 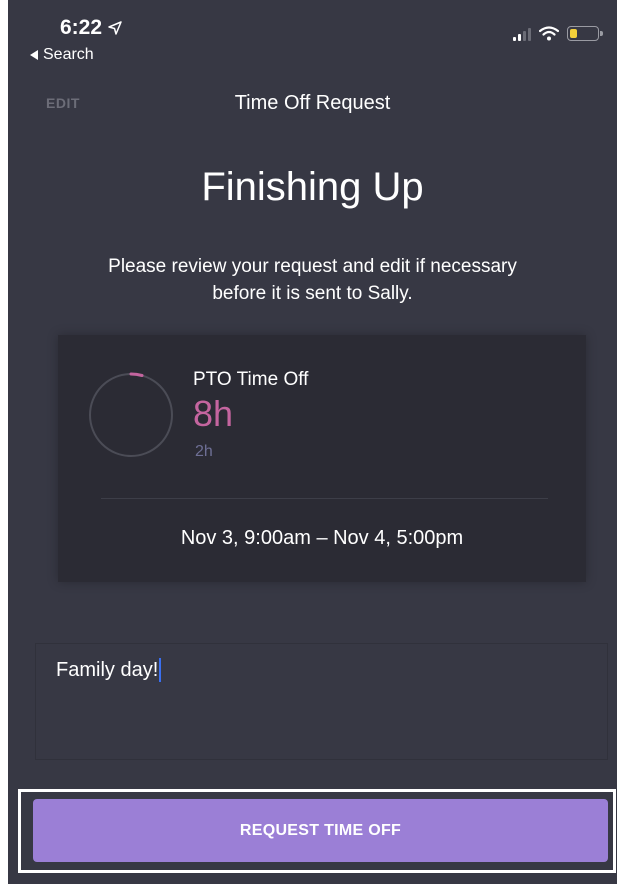 I want to click on status-time: 6:22, so click(x=91, y=28).